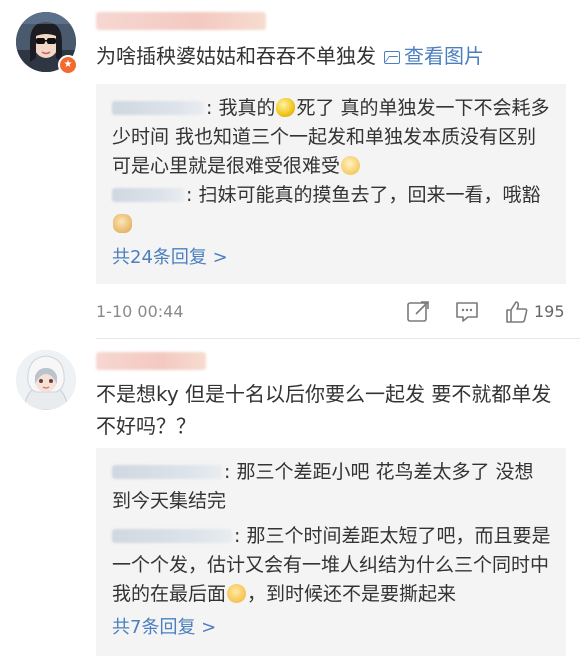  What do you see at coordinates (332, 210) in the screenshot?
I see `reply-item: : 扫妹可能真的摸鱼去了，回来一看，哦豁` at bounding box center [332, 210].